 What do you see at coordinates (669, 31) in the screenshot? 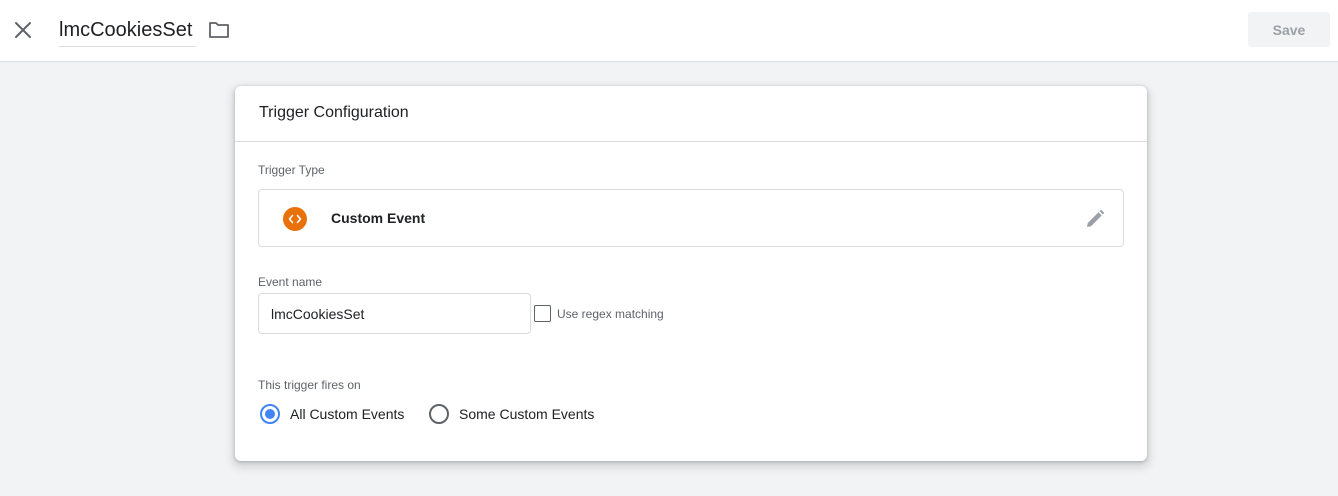
I see `top-bar: lmcCookiesSet Save` at bounding box center [669, 31].